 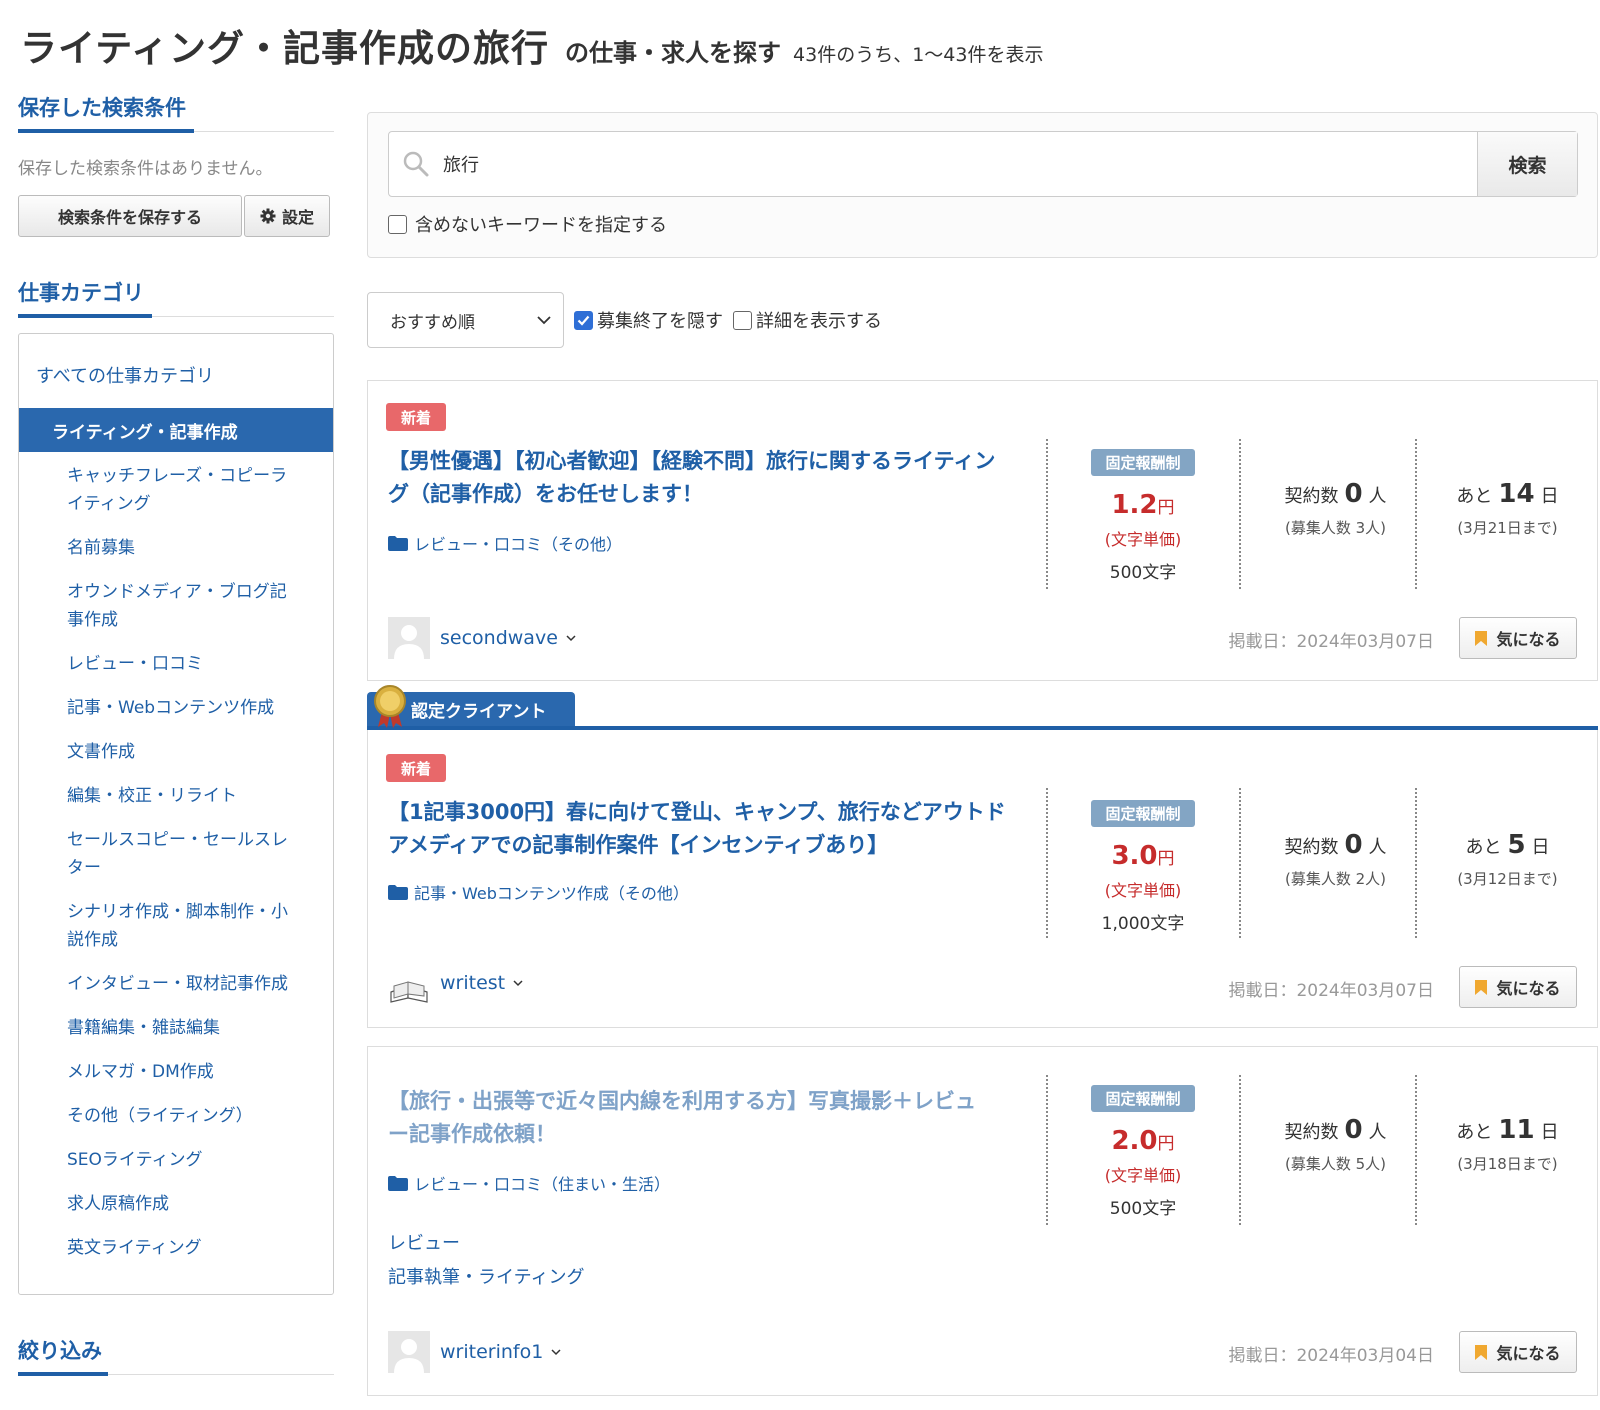 What do you see at coordinates (1134, 505) in the screenshot?
I see `pay-amount-value: 1.2` at bounding box center [1134, 505].